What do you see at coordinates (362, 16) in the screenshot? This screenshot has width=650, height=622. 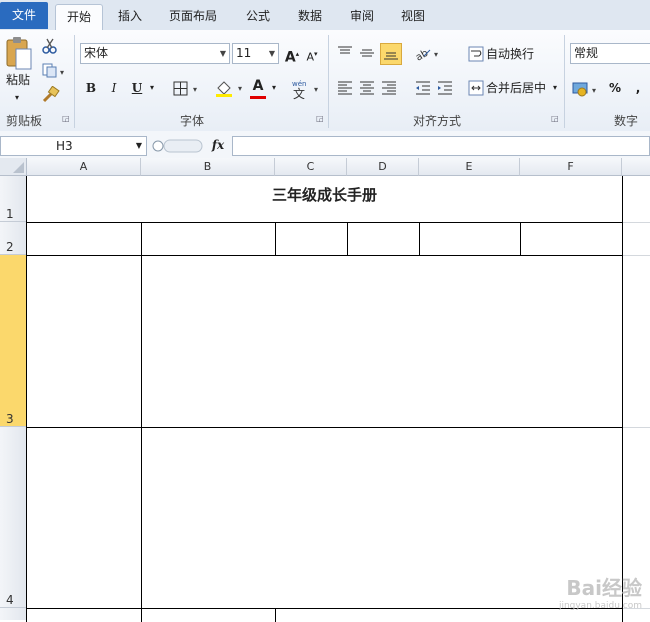 I see `tab-review: 审阅` at bounding box center [362, 16].